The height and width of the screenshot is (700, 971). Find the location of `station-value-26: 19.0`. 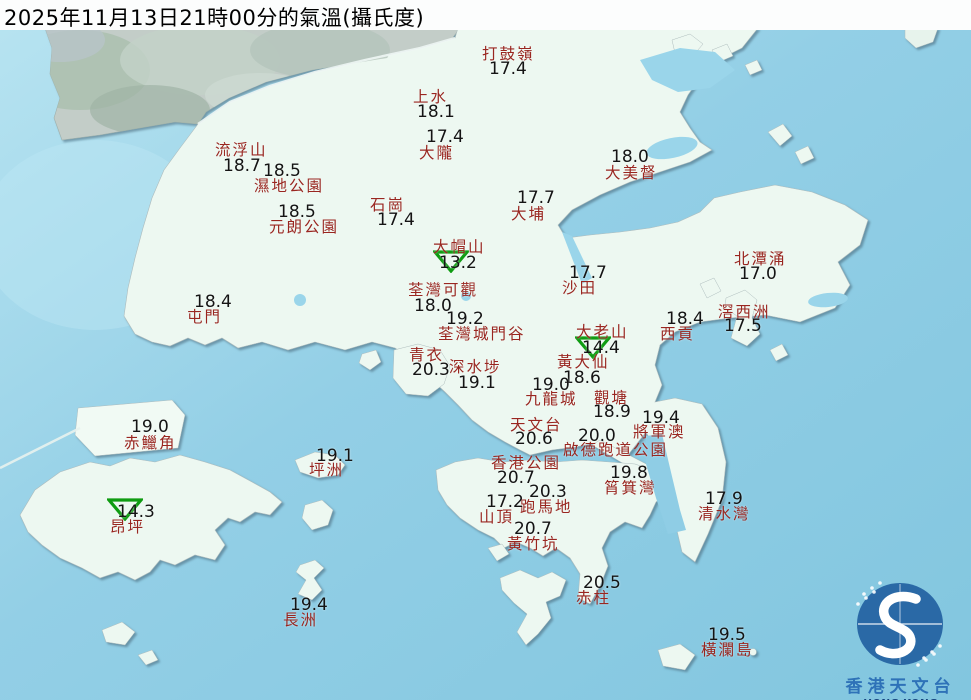

station-value-26: 19.0 is located at coordinates (150, 427).